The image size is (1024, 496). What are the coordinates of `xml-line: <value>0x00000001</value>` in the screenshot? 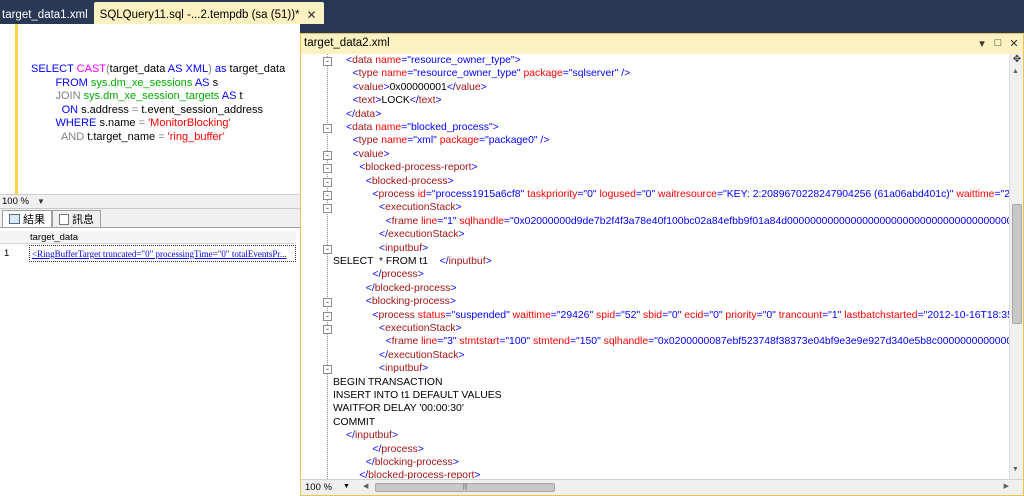 It's located at (655, 87).